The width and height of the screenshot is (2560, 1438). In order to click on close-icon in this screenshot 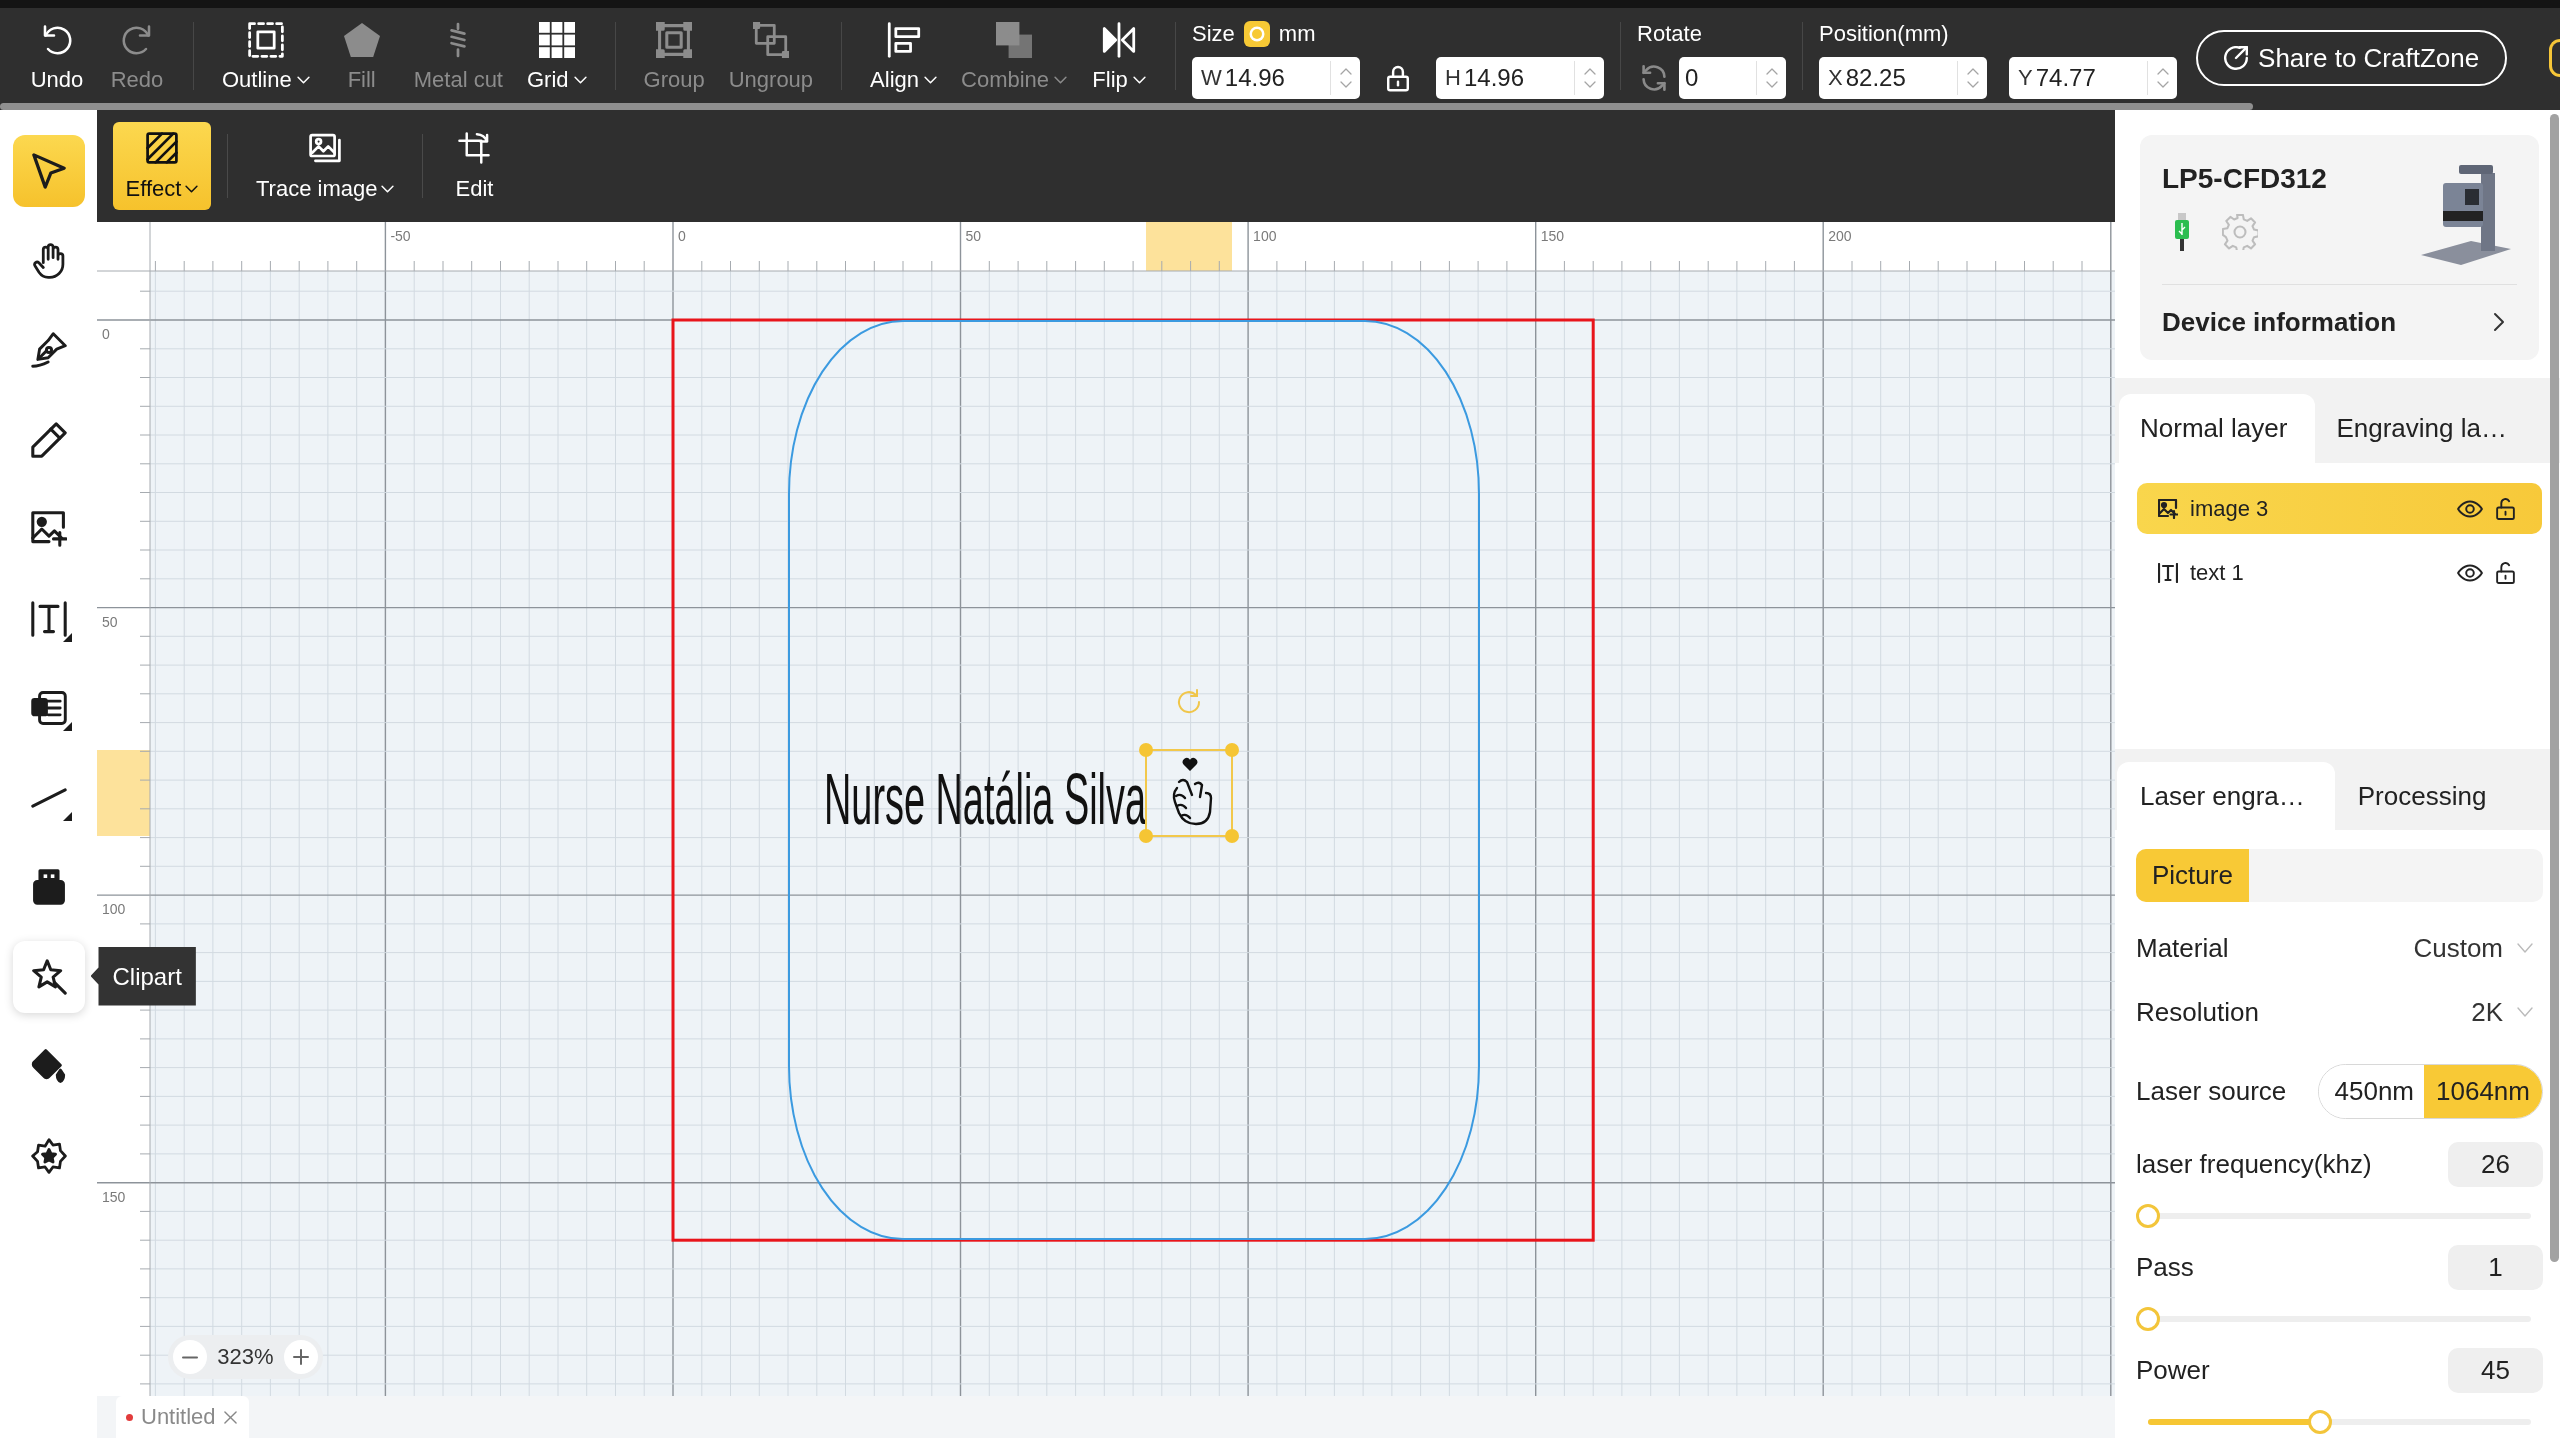, I will do `click(230, 1417)`.